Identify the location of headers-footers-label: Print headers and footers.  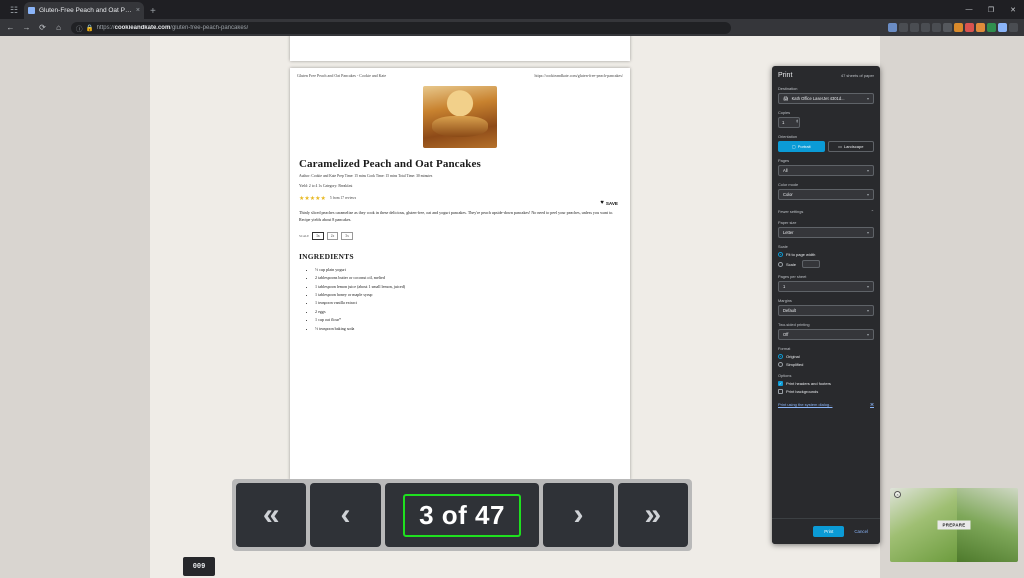
(808, 383).